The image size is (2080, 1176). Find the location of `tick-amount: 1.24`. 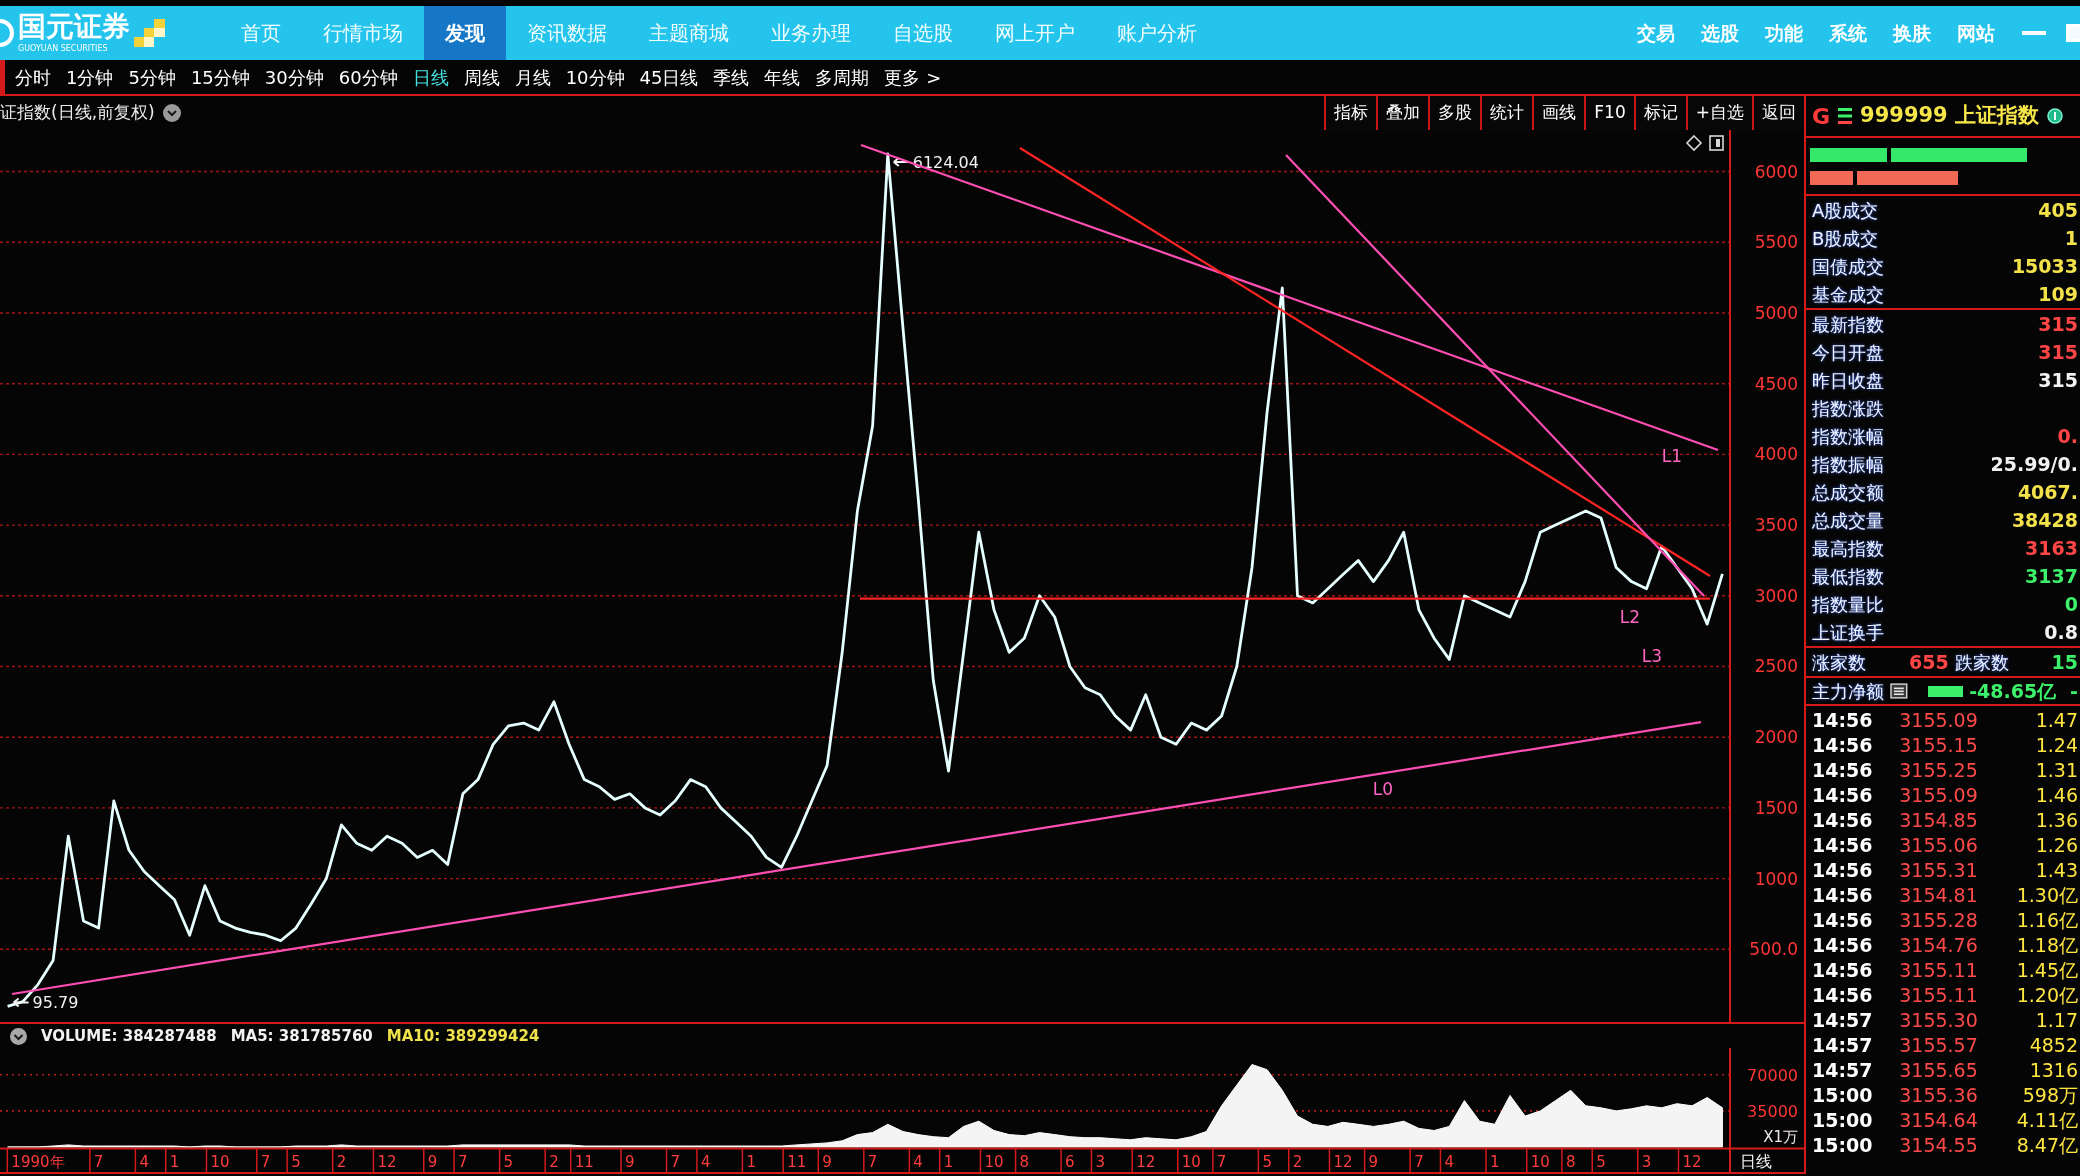

tick-amount: 1.24 is located at coordinates (2056, 745).